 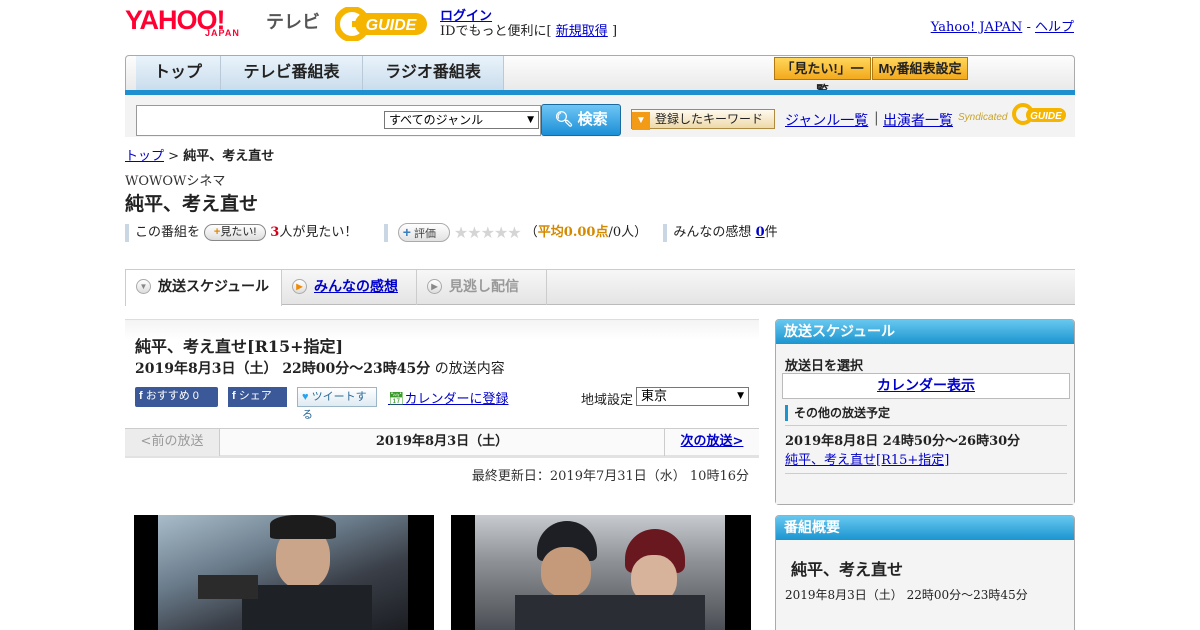 I want to click on facebook-recommend-label: おすすめ 0, so click(x=172, y=396).